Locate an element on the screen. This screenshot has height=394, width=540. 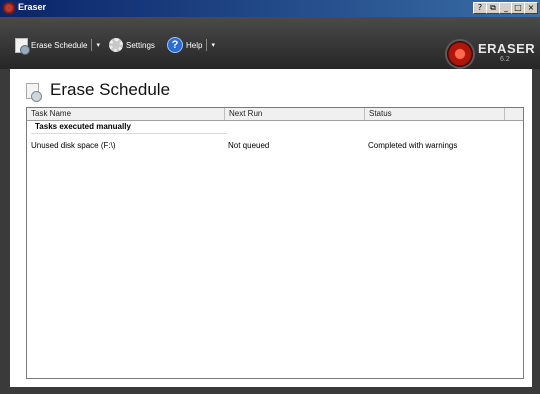
column-header-status: Status is located at coordinates (435, 114).